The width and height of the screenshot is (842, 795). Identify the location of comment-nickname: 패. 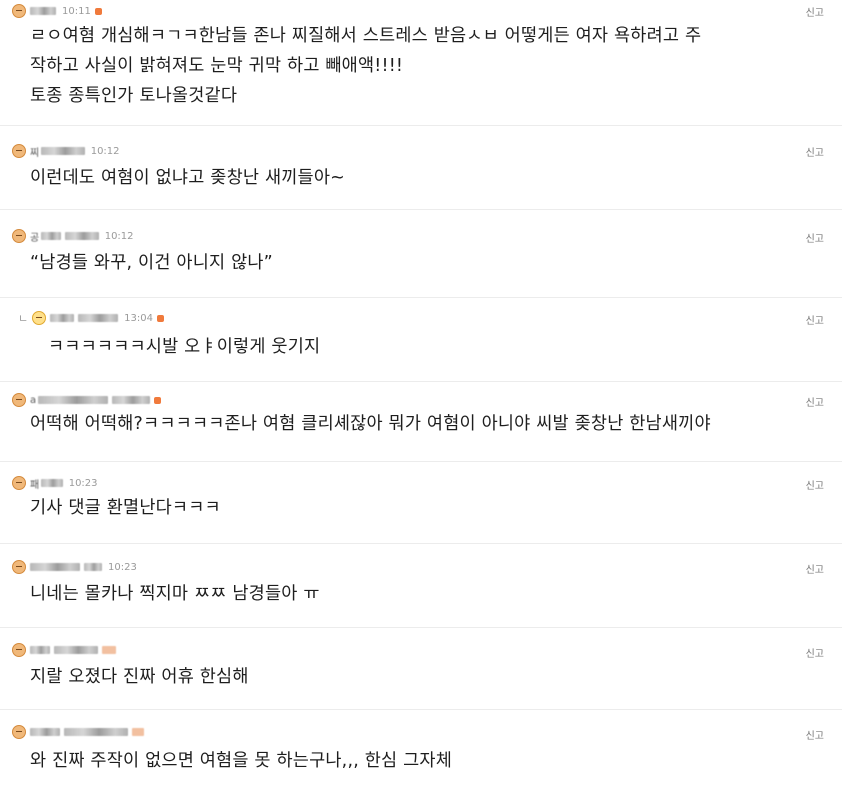
(34, 485).